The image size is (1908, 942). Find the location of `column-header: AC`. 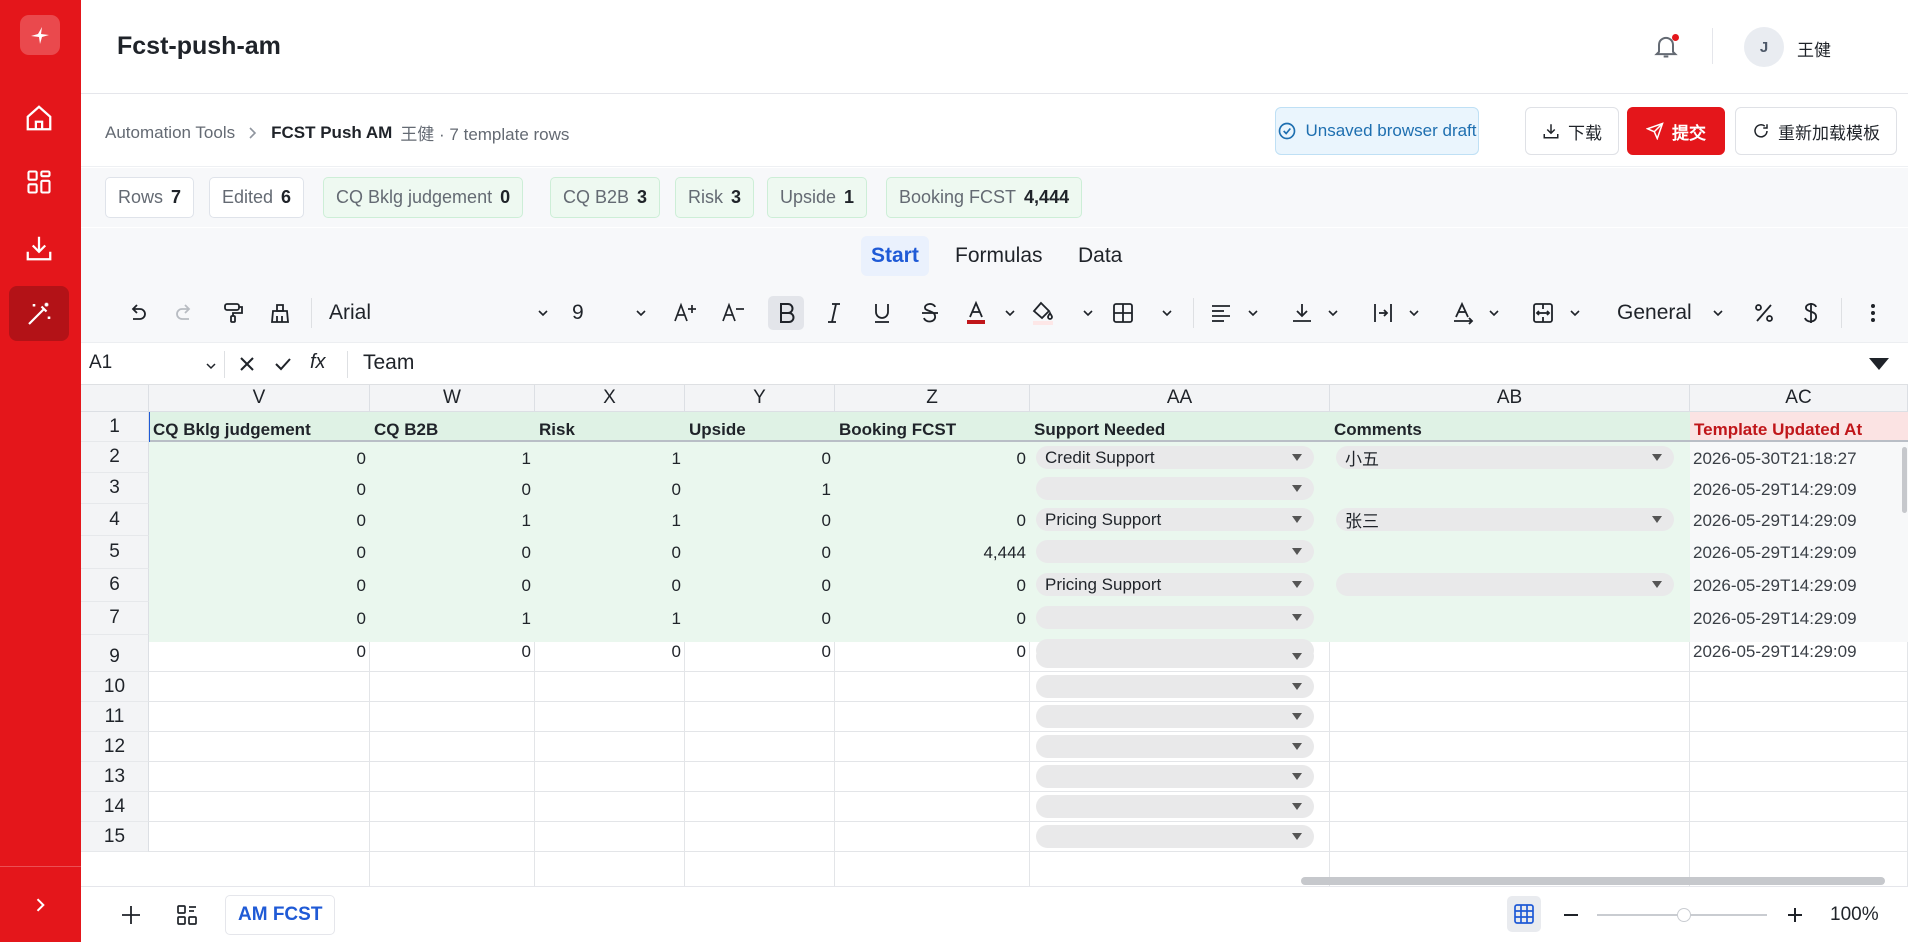

column-header: AC is located at coordinates (1799, 398).